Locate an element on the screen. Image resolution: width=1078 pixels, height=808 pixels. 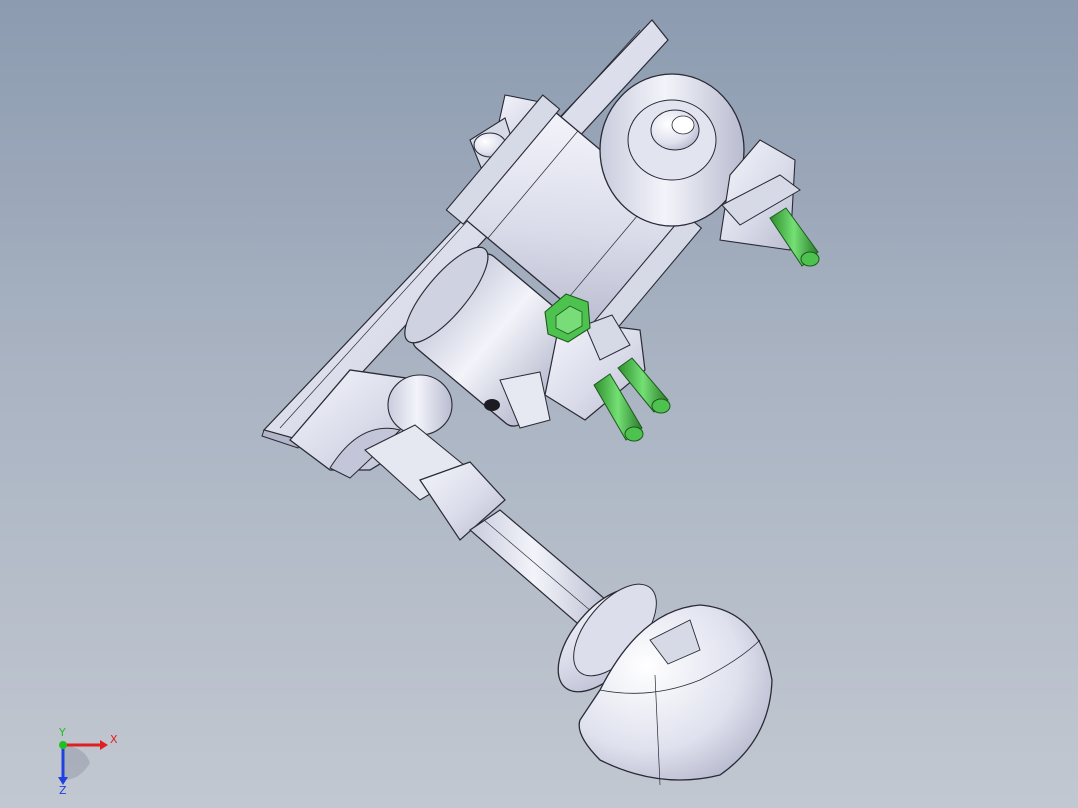
y-axis-label: Y is located at coordinates (62, 732).